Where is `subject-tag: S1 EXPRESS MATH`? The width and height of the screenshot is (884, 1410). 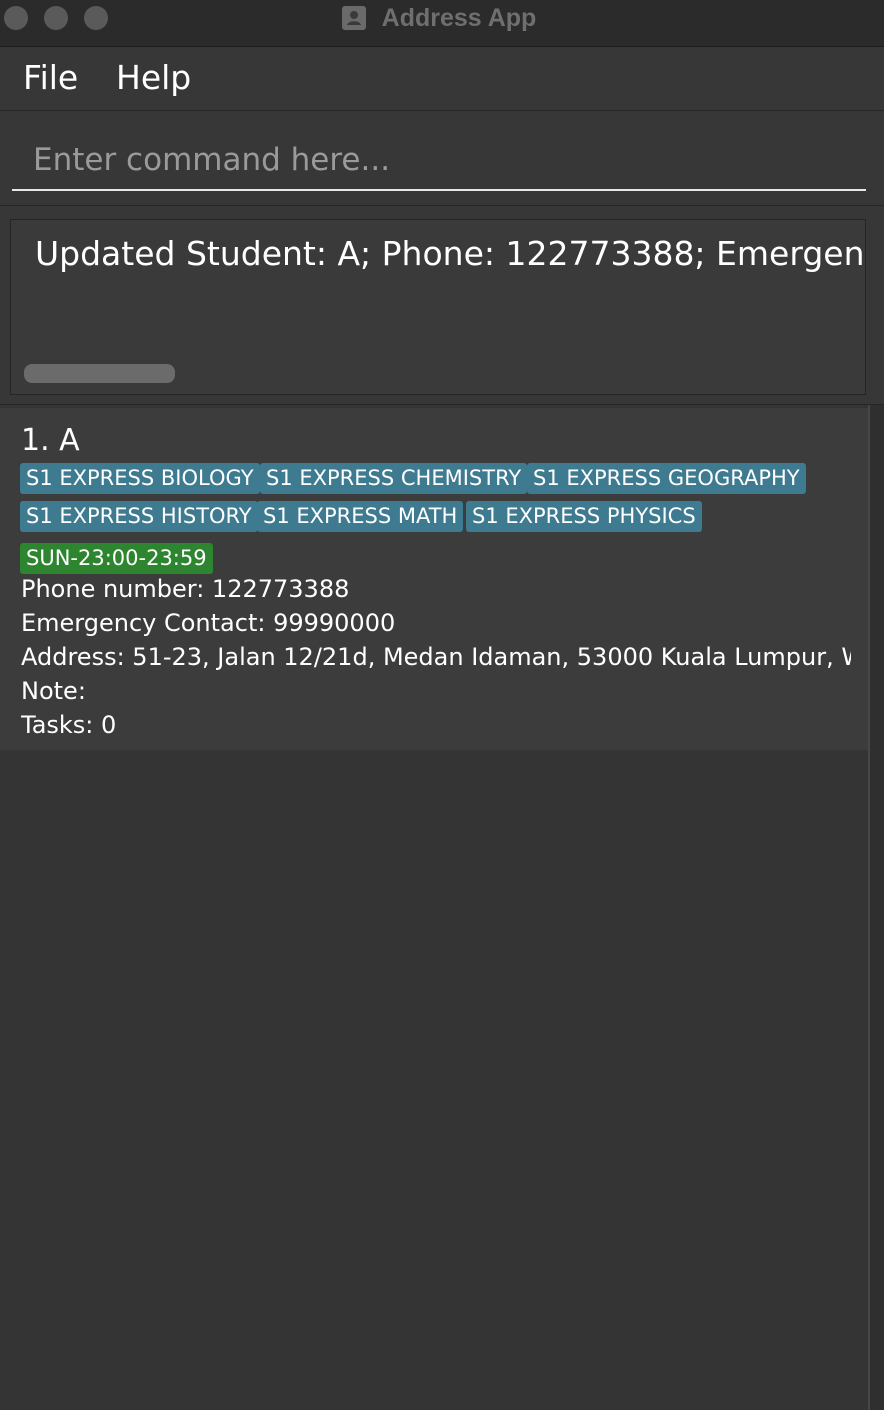 subject-tag: S1 EXPRESS MATH is located at coordinates (360, 516).